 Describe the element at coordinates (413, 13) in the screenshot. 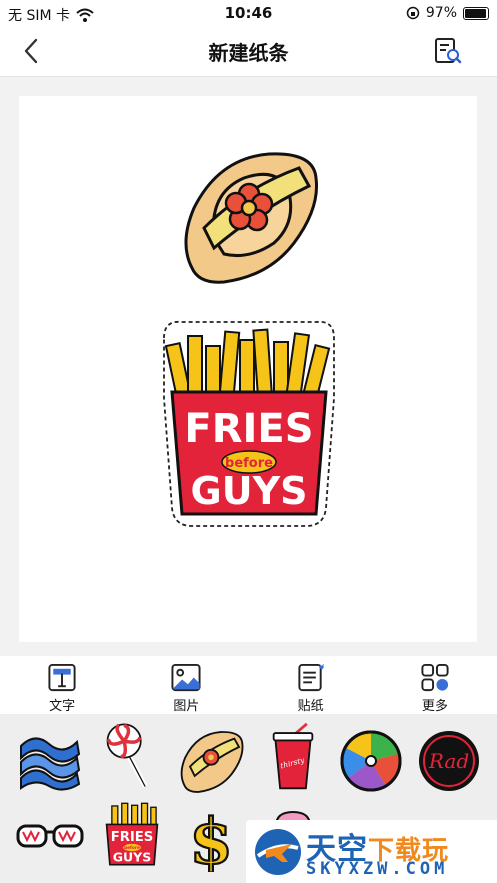

I see `orientation-lock-icon` at that location.